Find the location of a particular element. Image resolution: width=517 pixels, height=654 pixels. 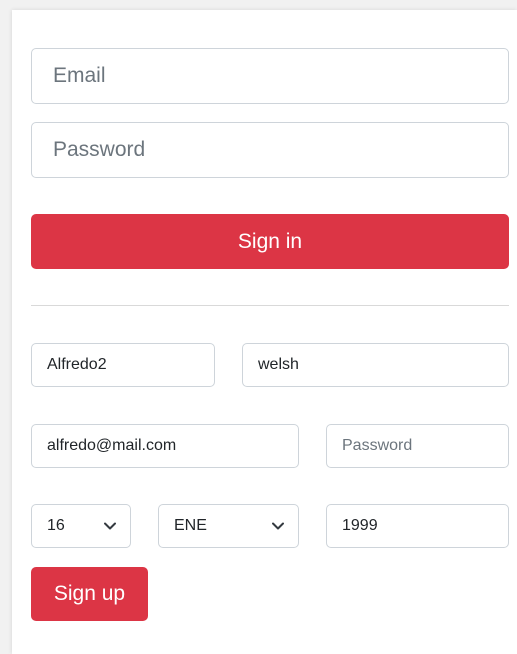

signup-button: Sign up is located at coordinates (89, 594).